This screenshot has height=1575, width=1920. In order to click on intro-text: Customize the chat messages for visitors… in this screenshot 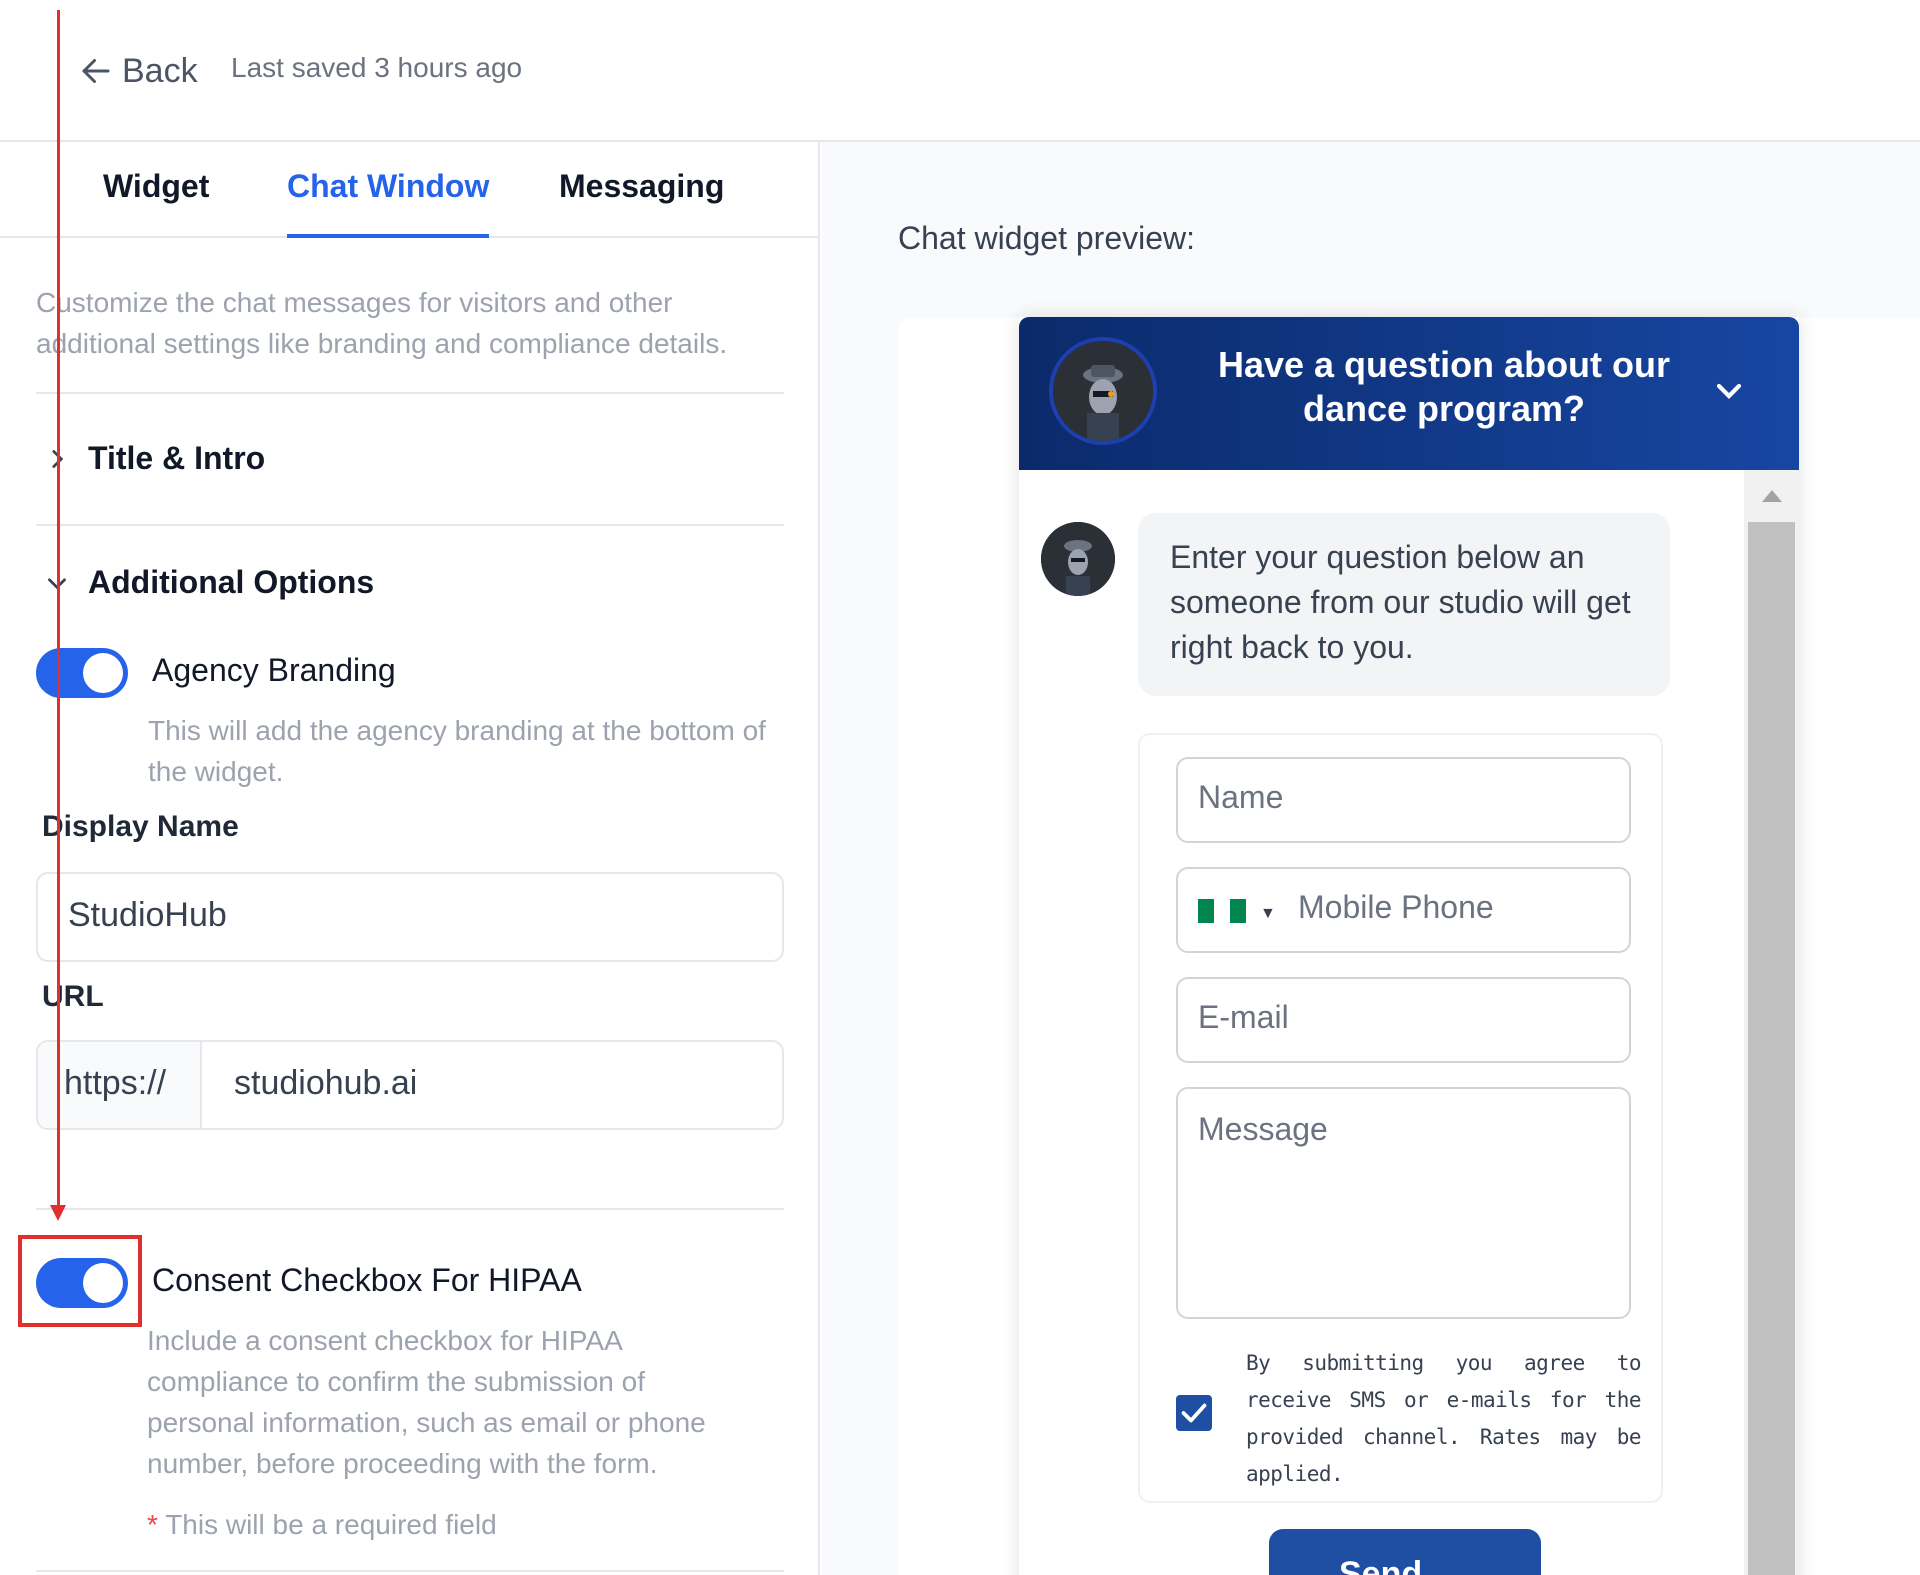, I will do `click(382, 323)`.